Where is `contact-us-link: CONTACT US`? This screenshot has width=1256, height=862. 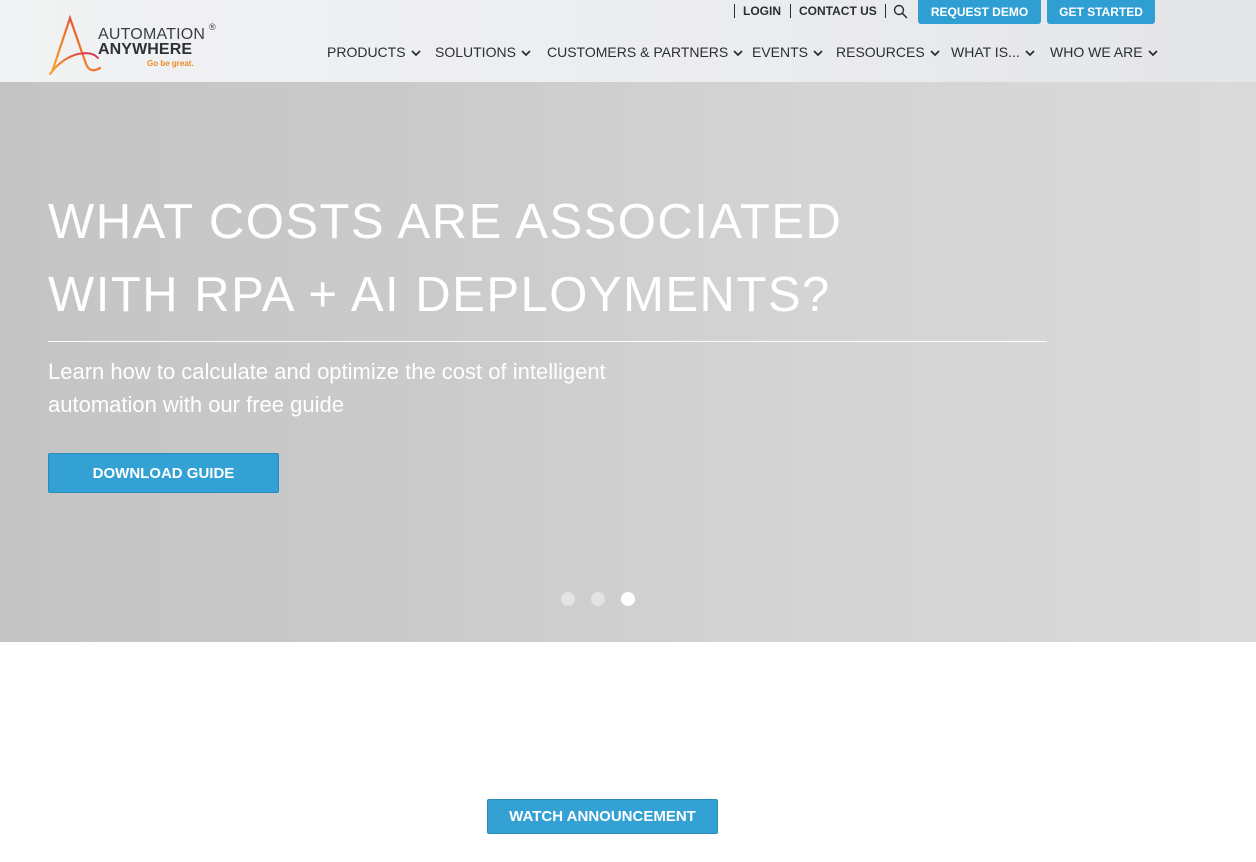
contact-us-link: CONTACT US is located at coordinates (838, 11).